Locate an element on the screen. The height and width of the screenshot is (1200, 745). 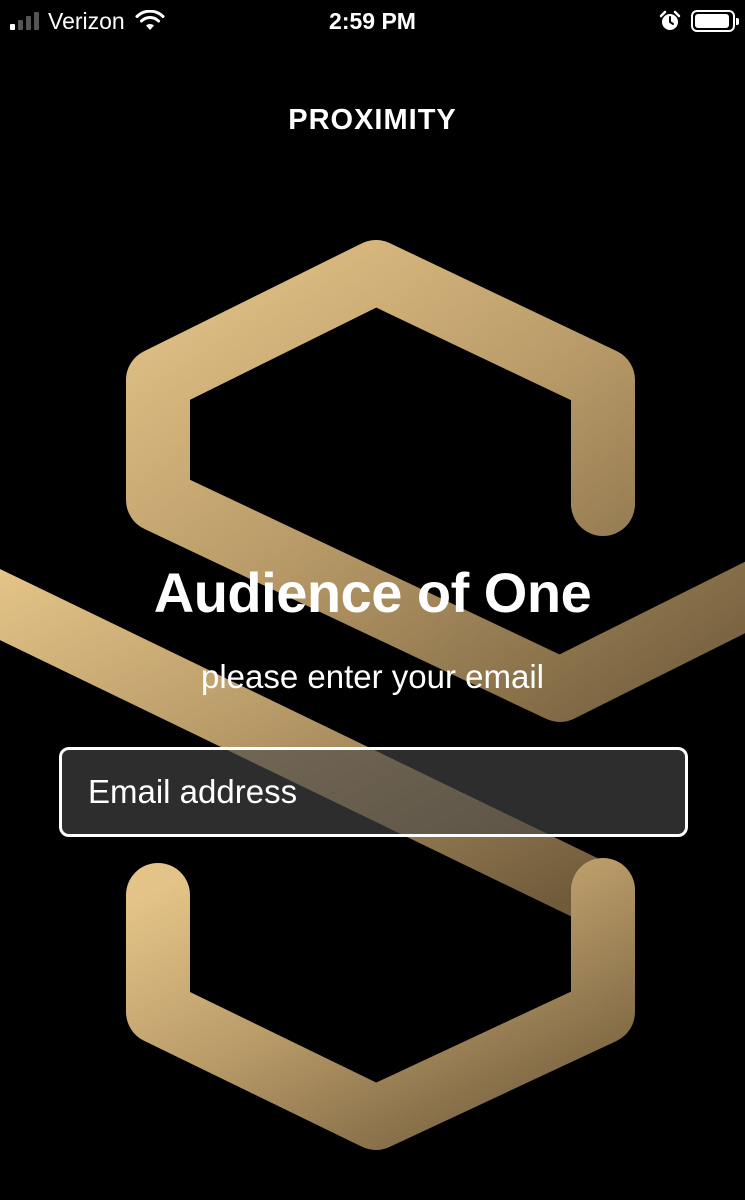
email-prompt: please enter your email is located at coordinates (372, 676).